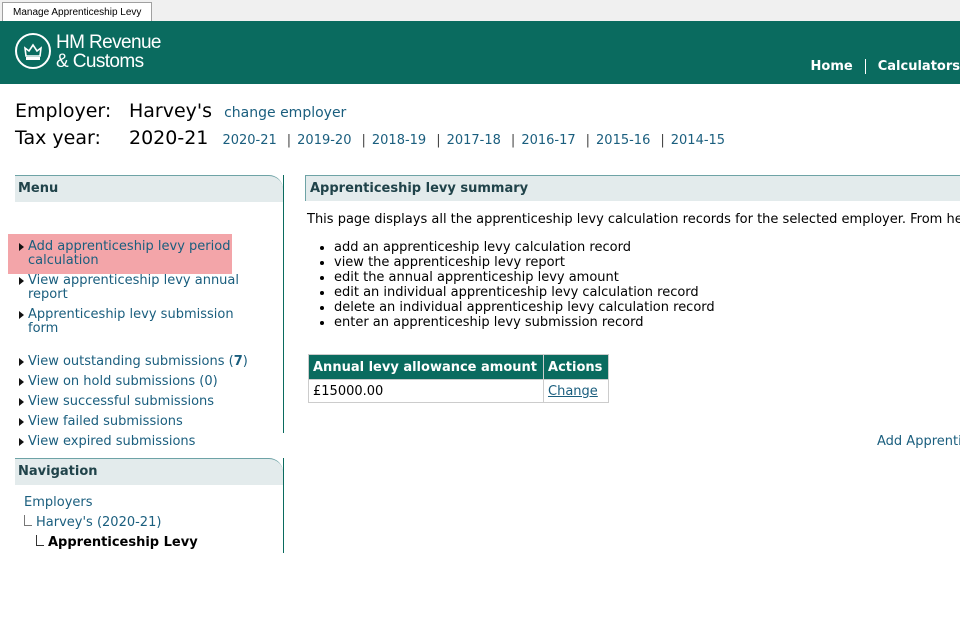 The height and width of the screenshot is (640, 960). I want to click on navigation-title: Navigation, so click(149, 471).